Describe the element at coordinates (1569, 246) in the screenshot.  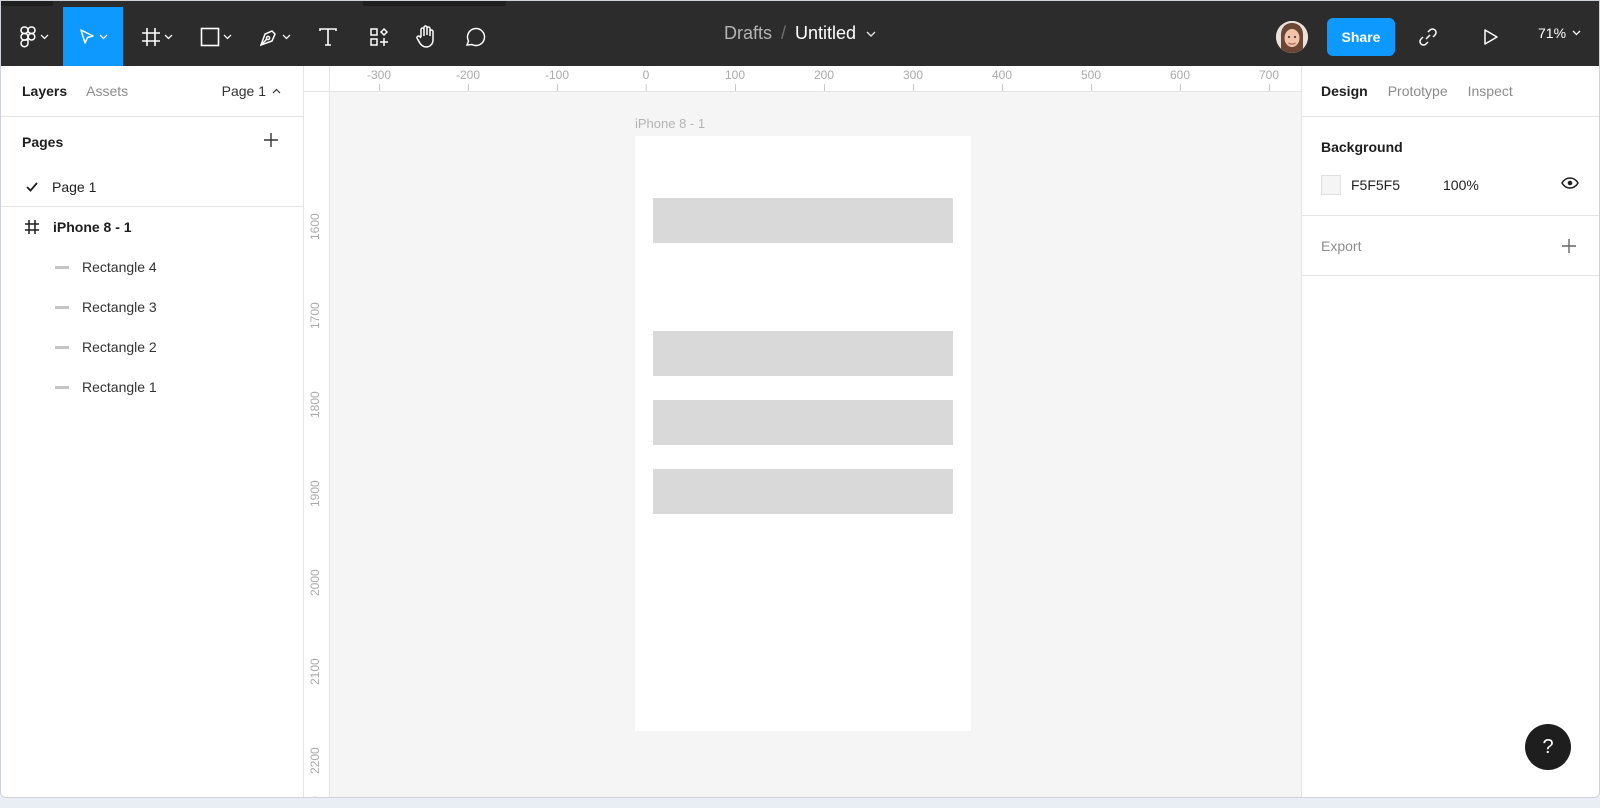
I see `add-export-icon` at that location.